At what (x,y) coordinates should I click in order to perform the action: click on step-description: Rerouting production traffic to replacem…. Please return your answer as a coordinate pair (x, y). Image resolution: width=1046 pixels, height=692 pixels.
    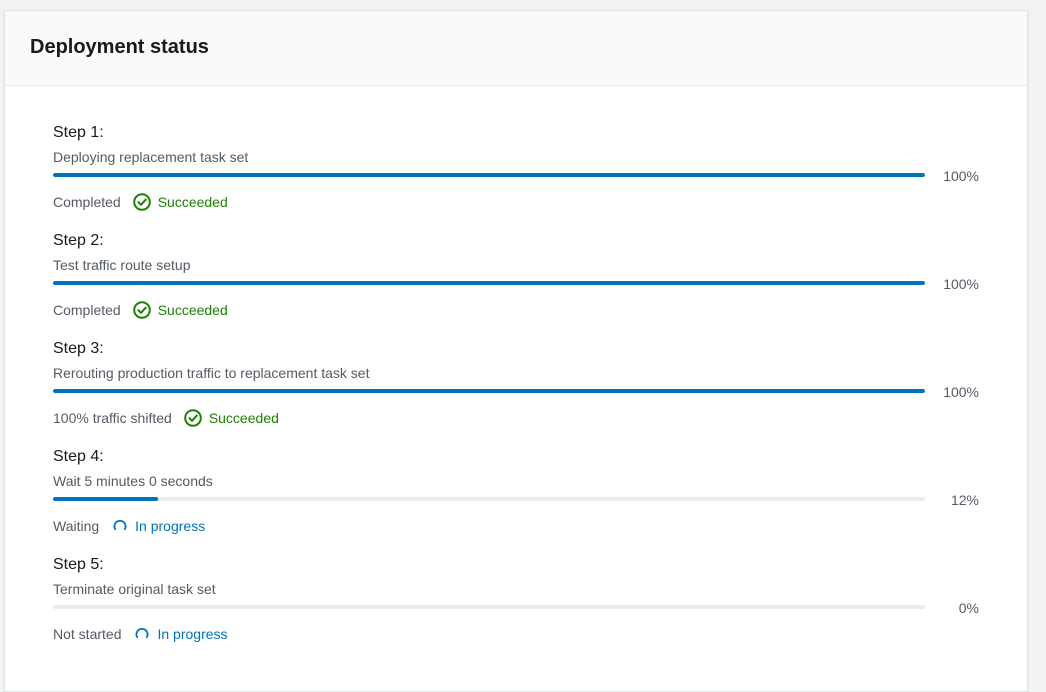
    Looking at the image, I should click on (211, 373).